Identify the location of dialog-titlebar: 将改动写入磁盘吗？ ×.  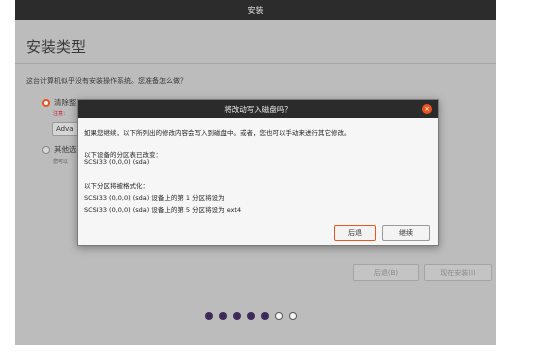
(258, 109).